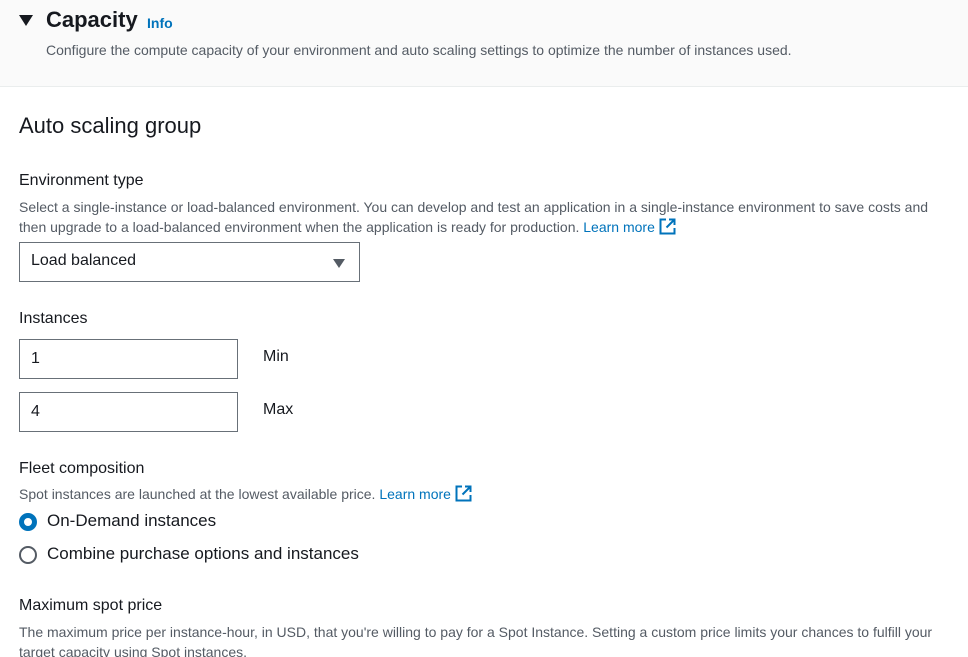 The image size is (968, 657). Describe the element at coordinates (81, 180) in the screenshot. I see `environment-type-label: Environment type` at that location.